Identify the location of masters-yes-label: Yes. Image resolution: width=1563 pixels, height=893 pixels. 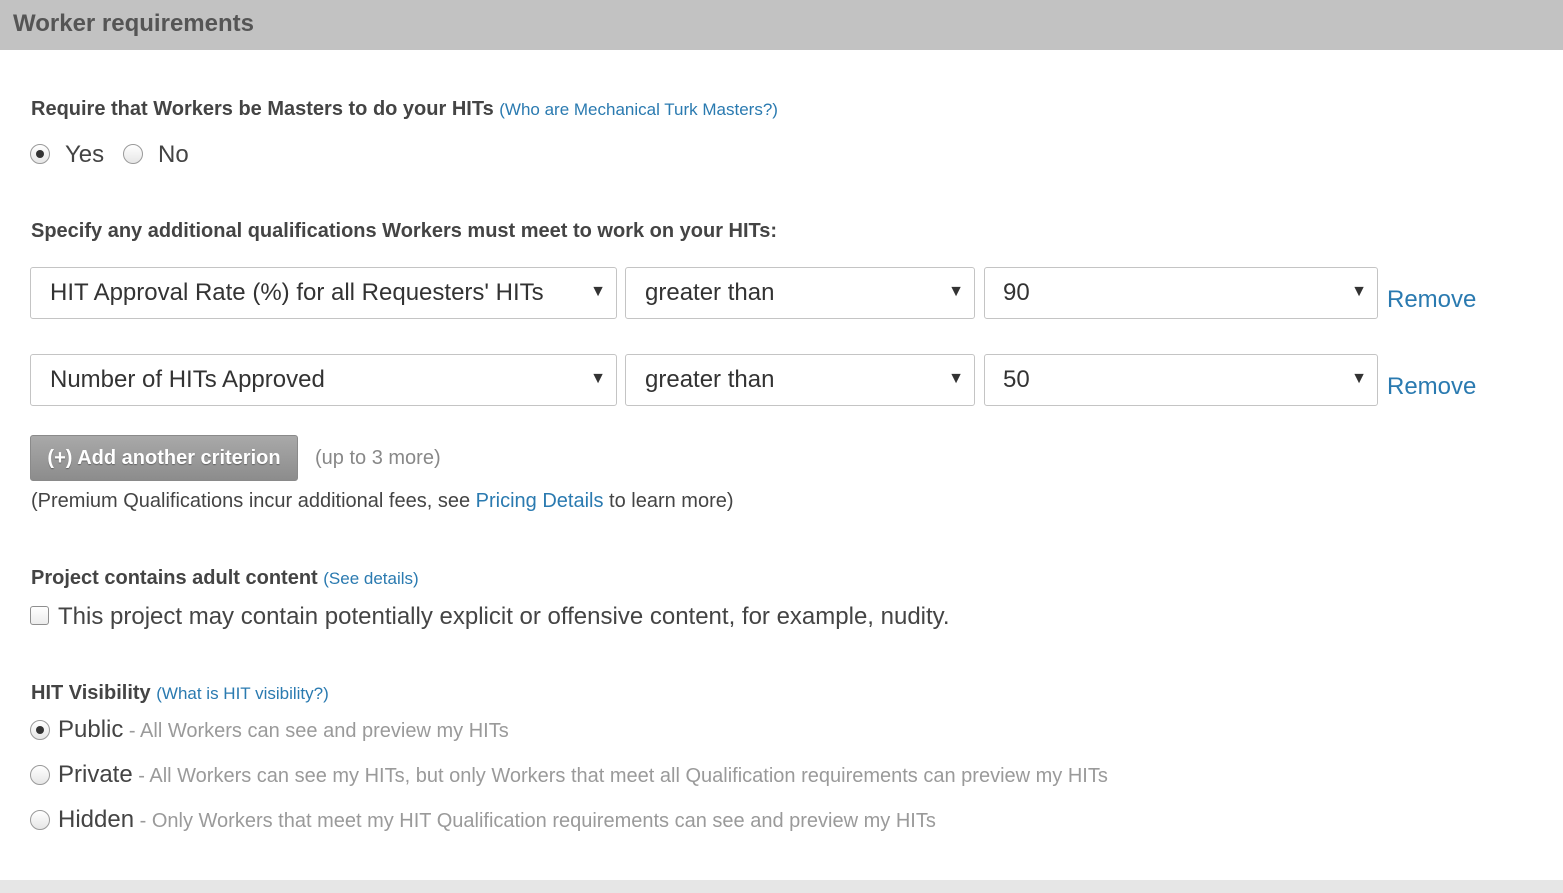
(84, 155).